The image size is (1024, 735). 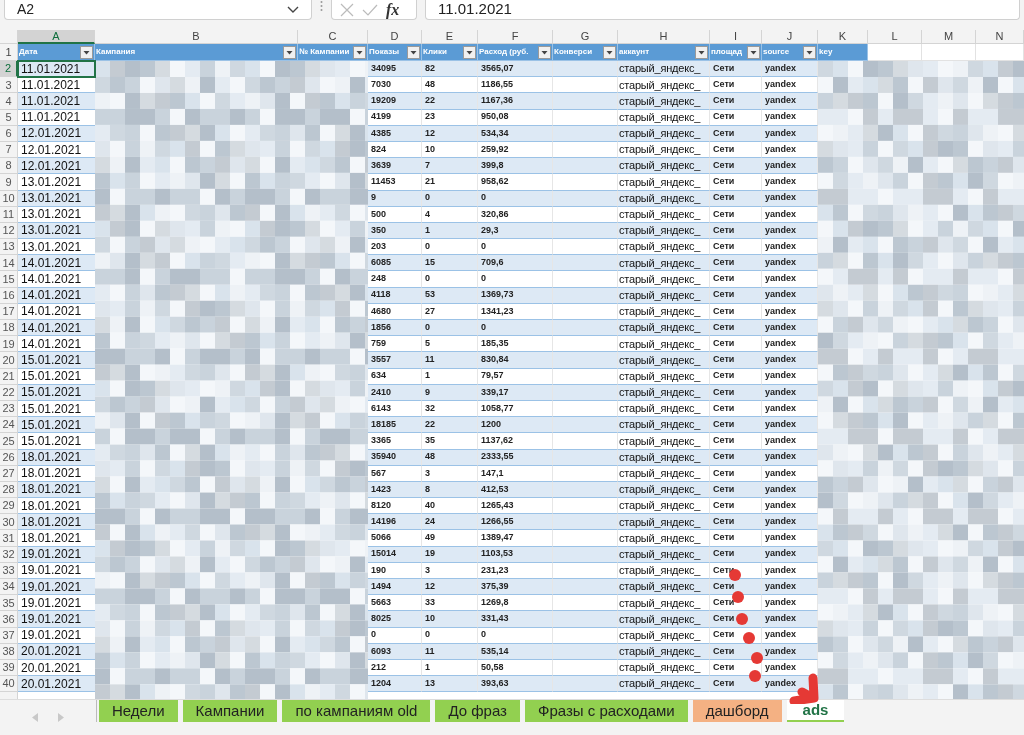 What do you see at coordinates (722, 10) in the screenshot?
I see `formula-field: 11.01.2021` at bounding box center [722, 10].